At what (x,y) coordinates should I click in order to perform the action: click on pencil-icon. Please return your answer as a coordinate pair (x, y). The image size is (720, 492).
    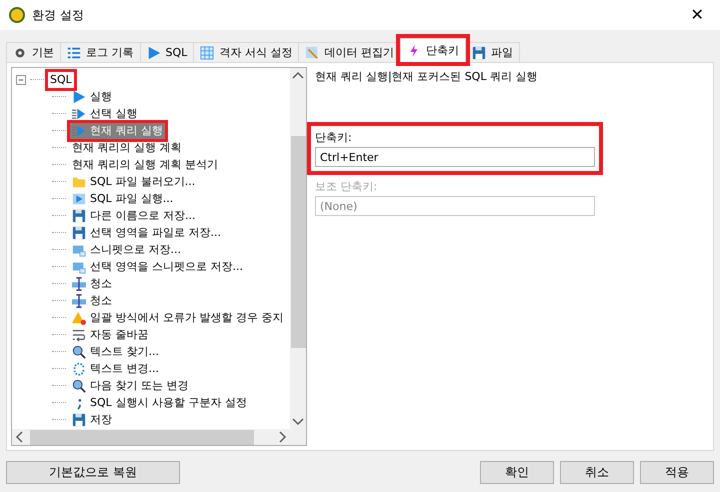
    Looking at the image, I should click on (312, 53).